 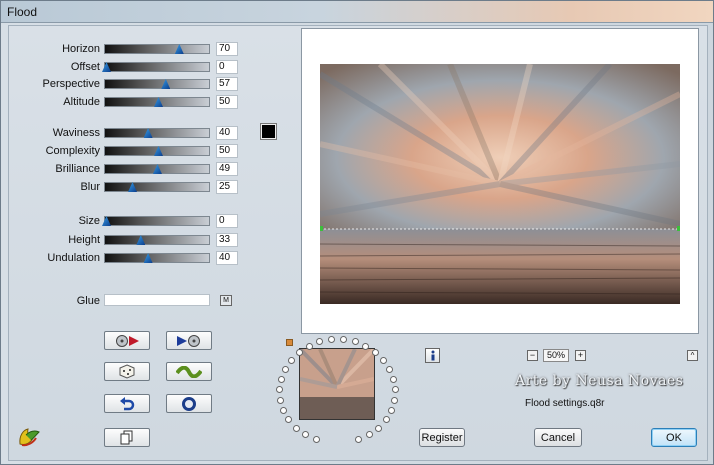 What do you see at coordinates (157, 133) in the screenshot?
I see `slider-track-waviness` at bounding box center [157, 133].